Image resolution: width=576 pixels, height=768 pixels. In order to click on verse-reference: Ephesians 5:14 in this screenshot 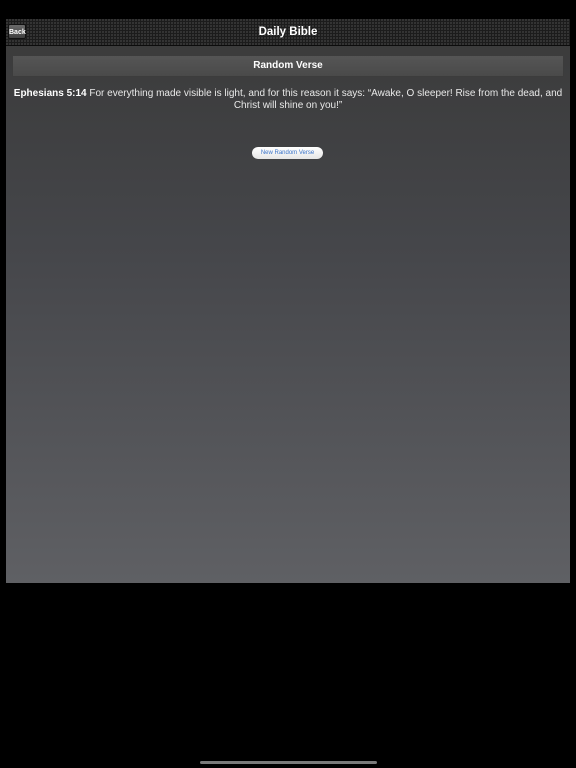, I will do `click(50, 93)`.